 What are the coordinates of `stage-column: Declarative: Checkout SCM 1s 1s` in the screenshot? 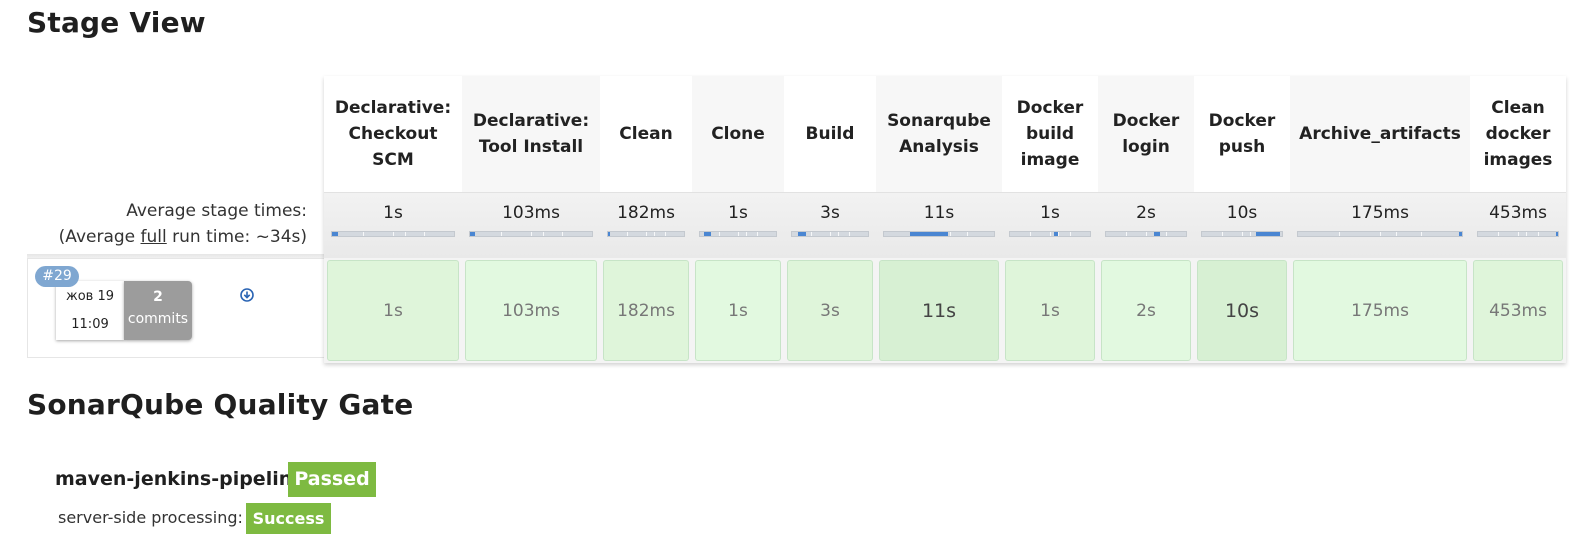 It's located at (393, 219).